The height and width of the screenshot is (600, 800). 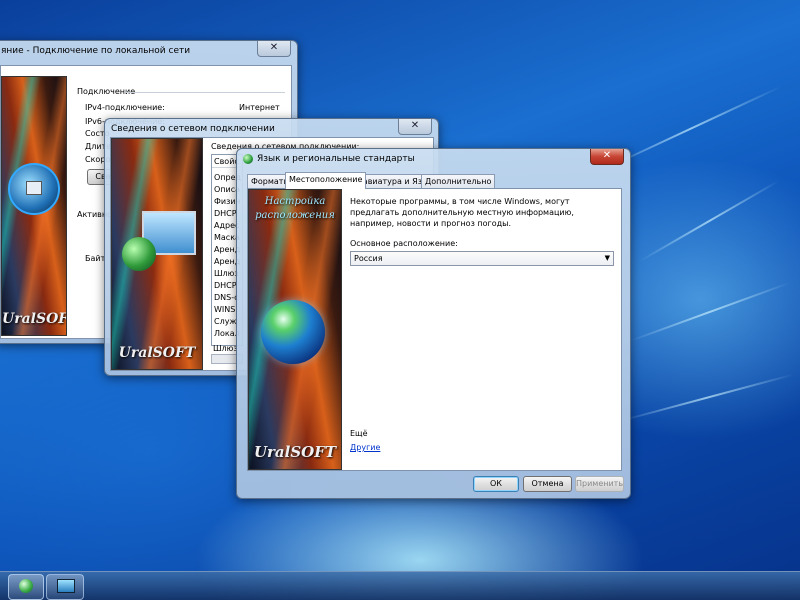 What do you see at coordinates (224, 309) in the screenshot?
I see `list-item: WINS` at bounding box center [224, 309].